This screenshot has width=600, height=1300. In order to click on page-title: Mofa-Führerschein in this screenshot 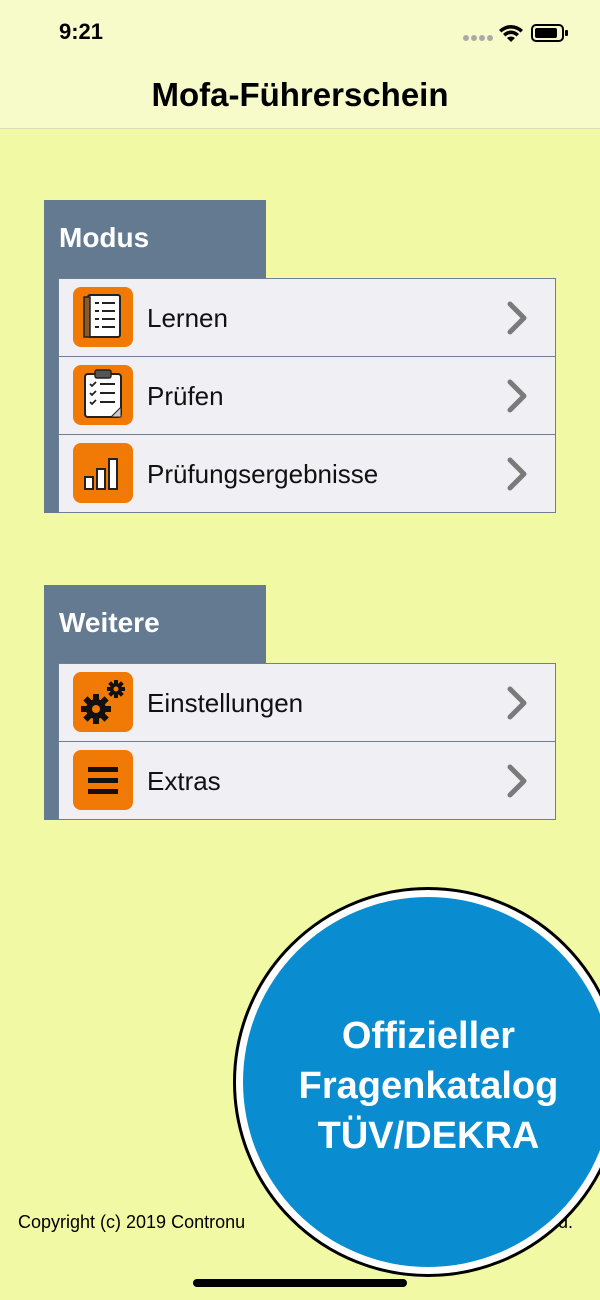, I will do `click(300, 94)`.